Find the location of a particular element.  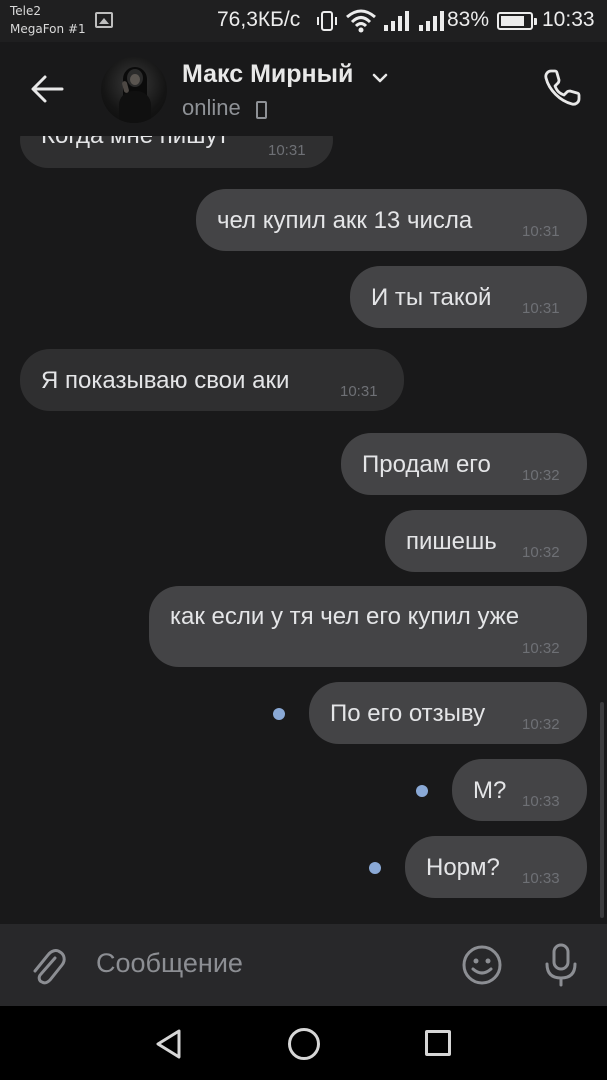

avatar is located at coordinates (134, 90).